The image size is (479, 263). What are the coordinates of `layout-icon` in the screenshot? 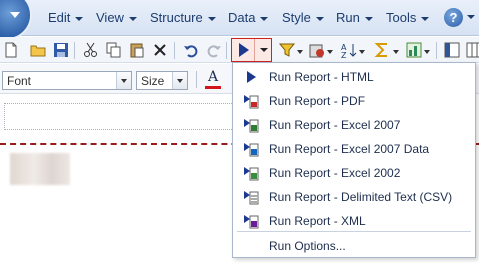 It's located at (452, 50).